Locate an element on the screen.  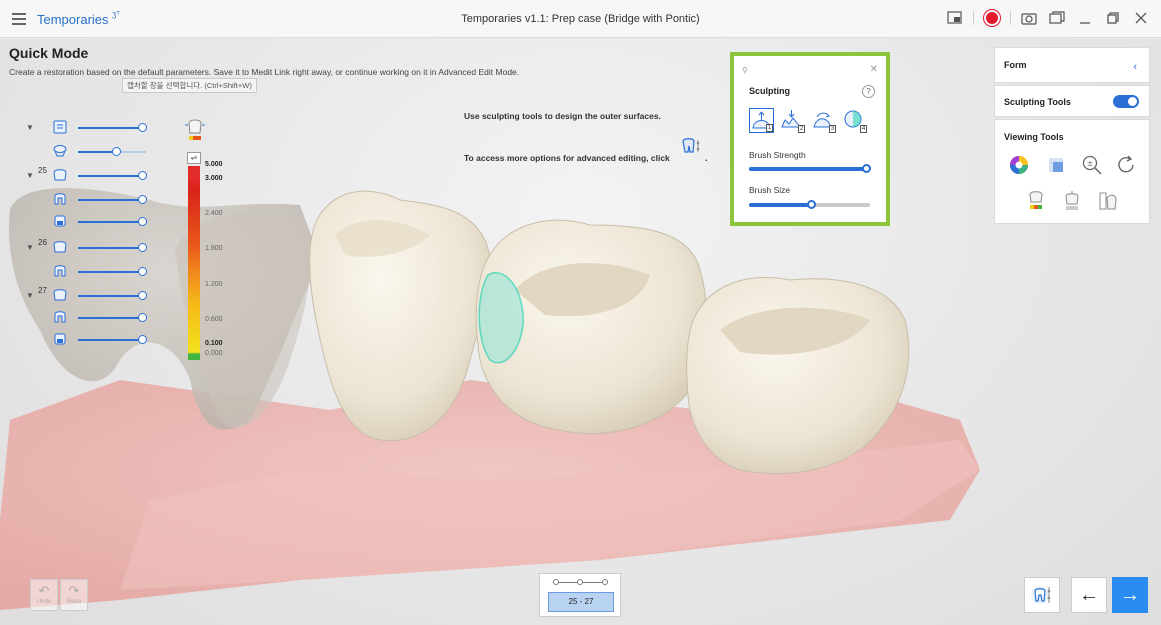
tooth-number: 25 is located at coordinates (42, 170).